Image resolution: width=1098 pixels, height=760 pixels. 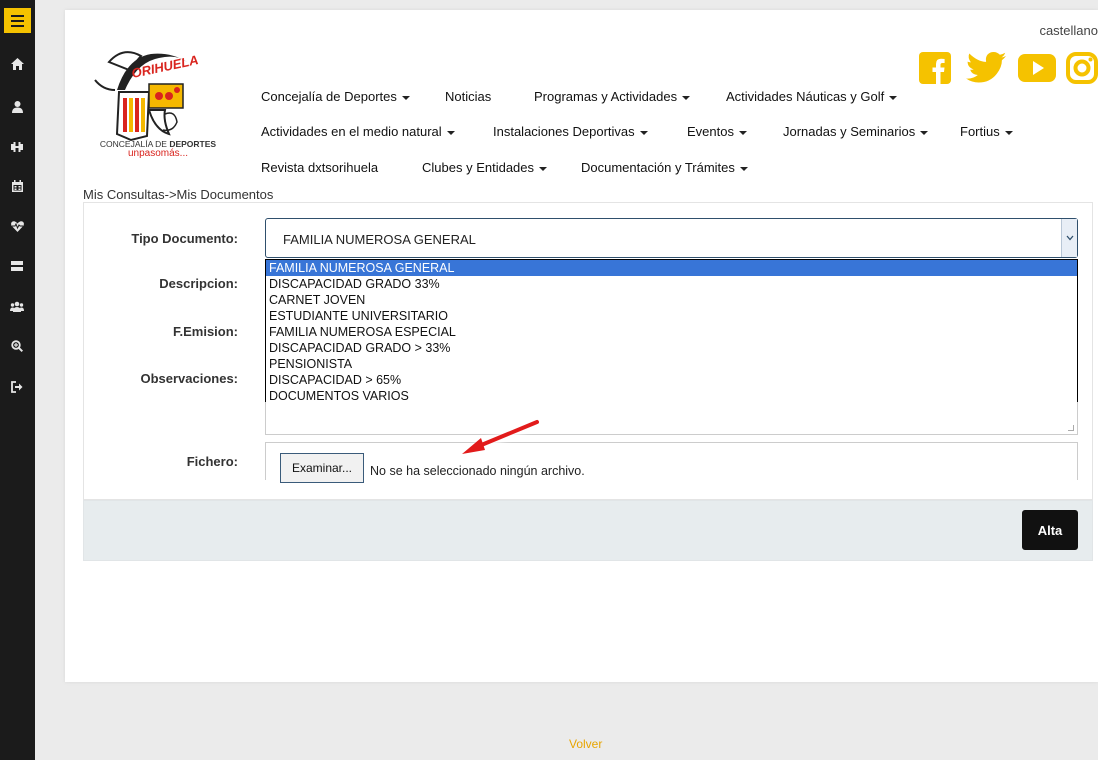 I want to click on observaciones-label: Observaciones:, so click(x=189, y=378).